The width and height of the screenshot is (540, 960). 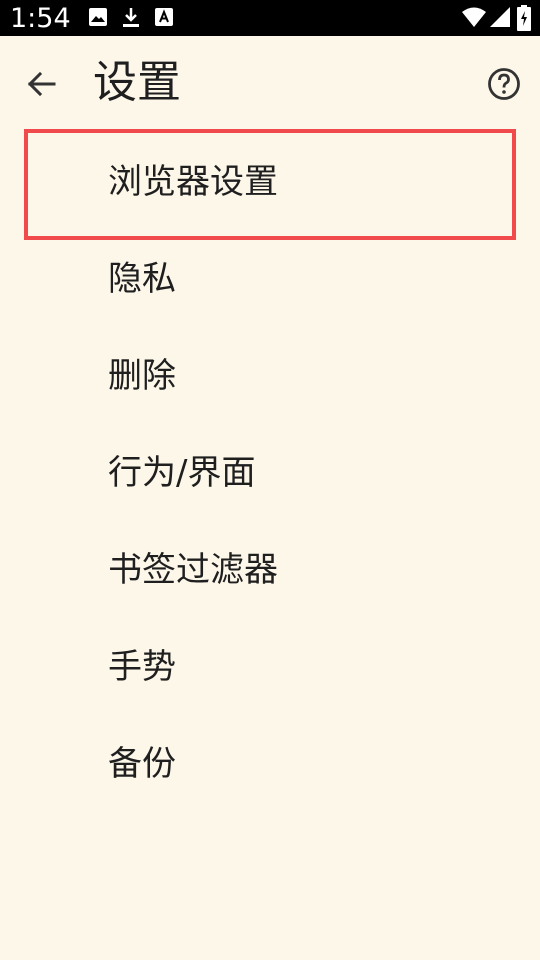 I want to click on back-button, so click(x=42, y=84).